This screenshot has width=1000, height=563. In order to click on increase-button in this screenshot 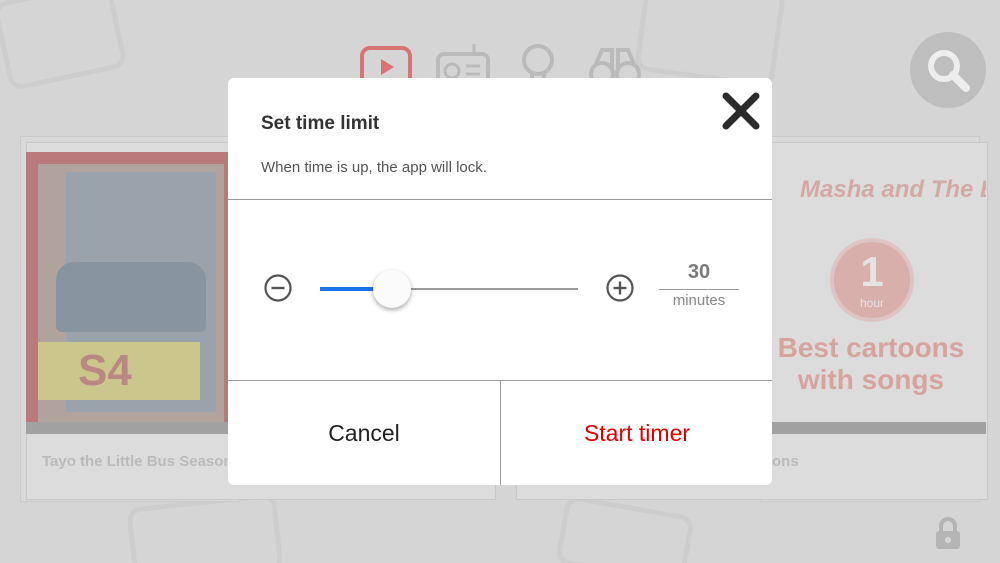, I will do `click(620, 288)`.